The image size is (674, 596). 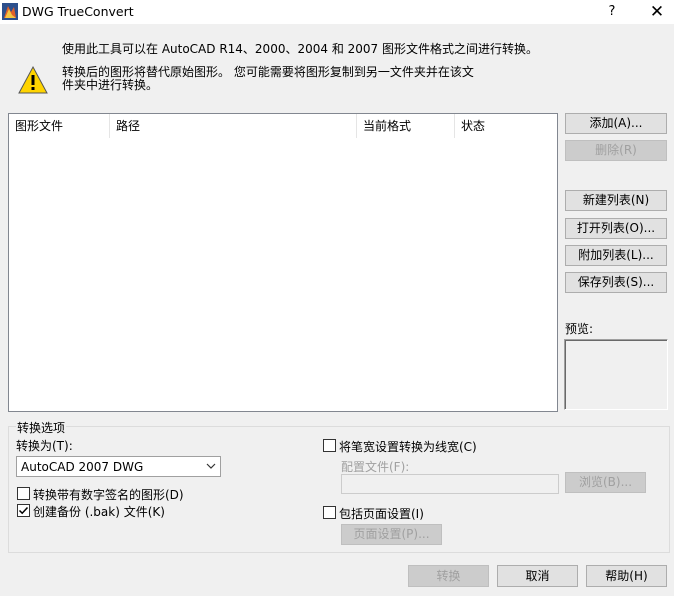 What do you see at coordinates (329, 512) in the screenshot?
I see `page-setup-checkbox` at bounding box center [329, 512].